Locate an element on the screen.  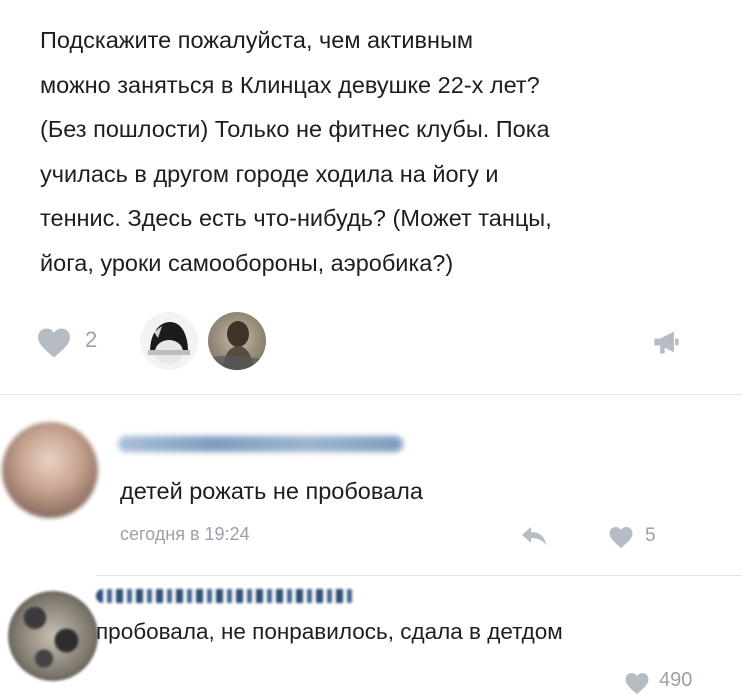
reply-arrow-icon is located at coordinates (534, 536).